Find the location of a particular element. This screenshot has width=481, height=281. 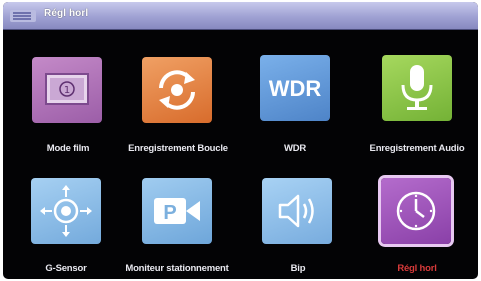

microphone-icon is located at coordinates (417, 87).